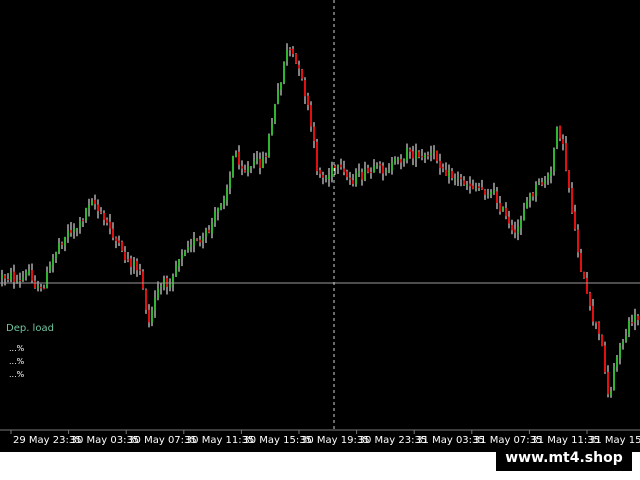 The height and width of the screenshot is (480, 640). I want to click on watermark-logo: www.mt4.shop, so click(564, 458).